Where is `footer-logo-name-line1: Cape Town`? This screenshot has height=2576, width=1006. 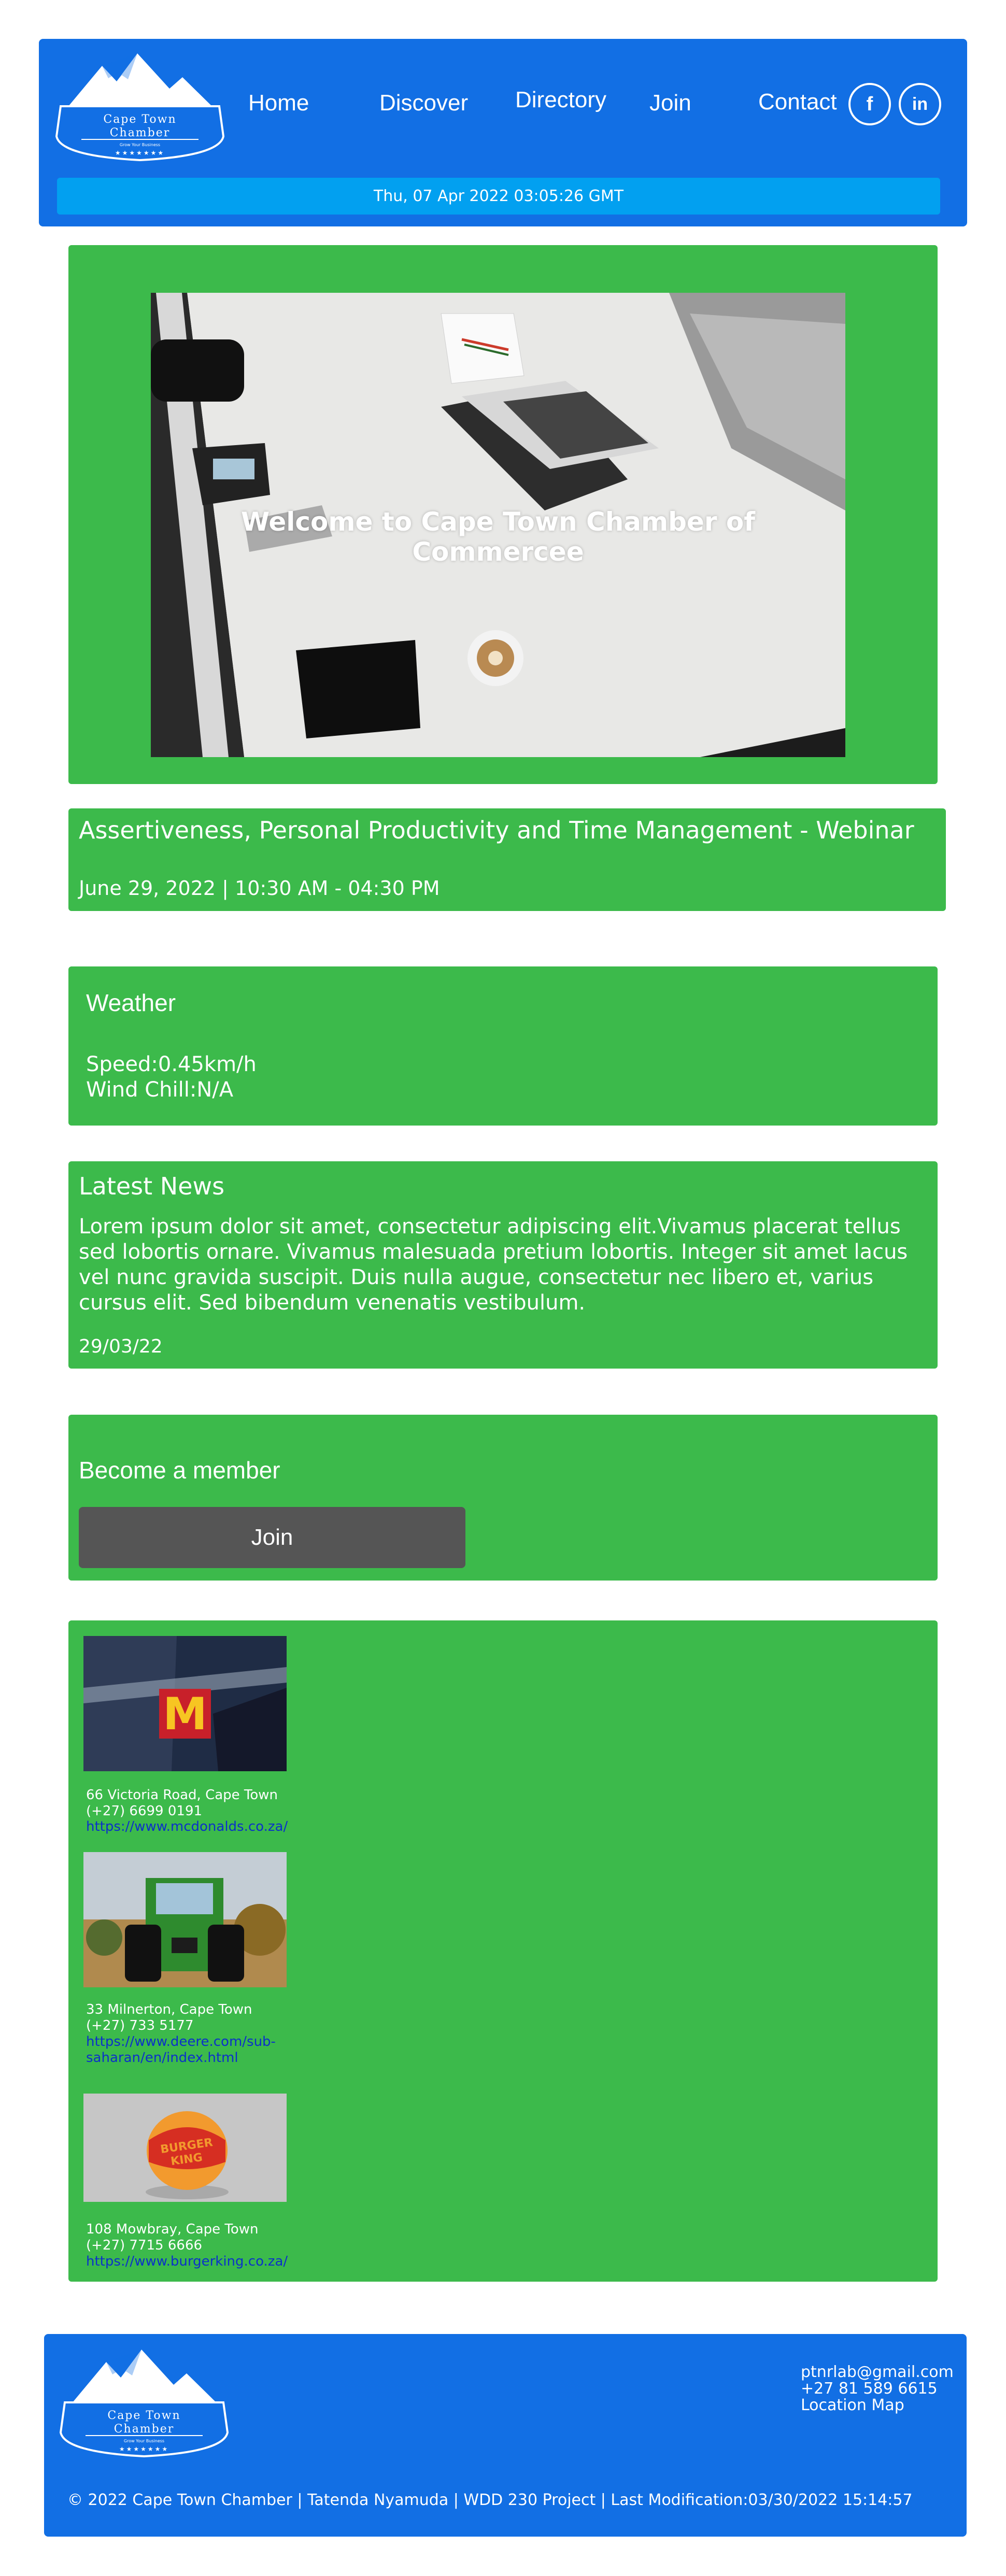
footer-logo-name-line1: Cape Town is located at coordinates (143, 2415).